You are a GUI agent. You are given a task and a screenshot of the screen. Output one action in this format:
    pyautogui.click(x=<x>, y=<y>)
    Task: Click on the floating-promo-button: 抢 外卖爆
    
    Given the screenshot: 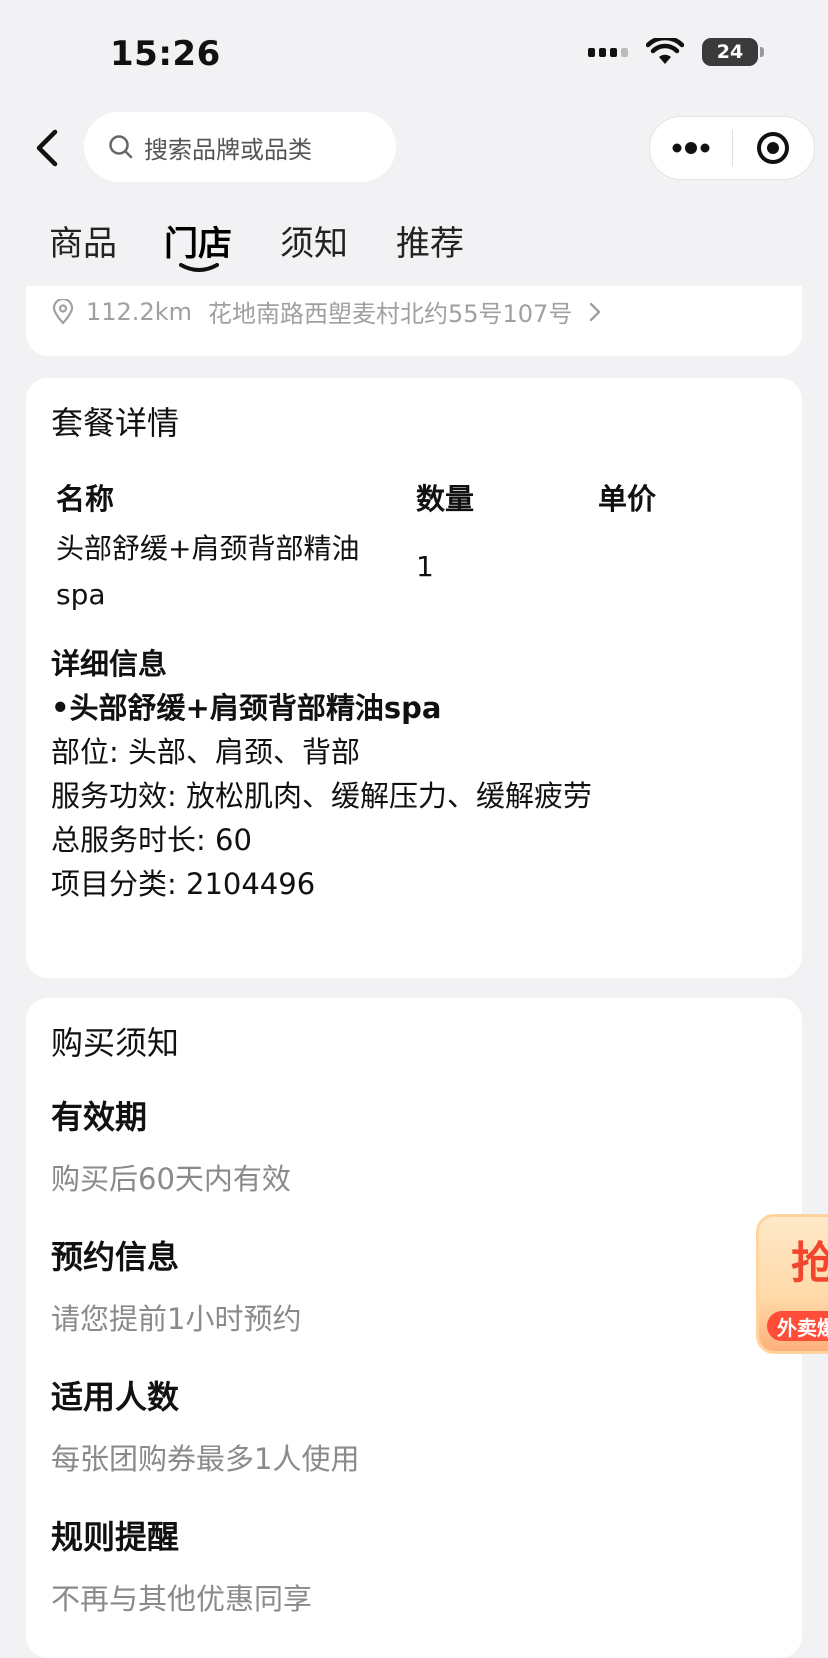 What is the action you would take?
    pyautogui.click(x=792, y=1284)
    